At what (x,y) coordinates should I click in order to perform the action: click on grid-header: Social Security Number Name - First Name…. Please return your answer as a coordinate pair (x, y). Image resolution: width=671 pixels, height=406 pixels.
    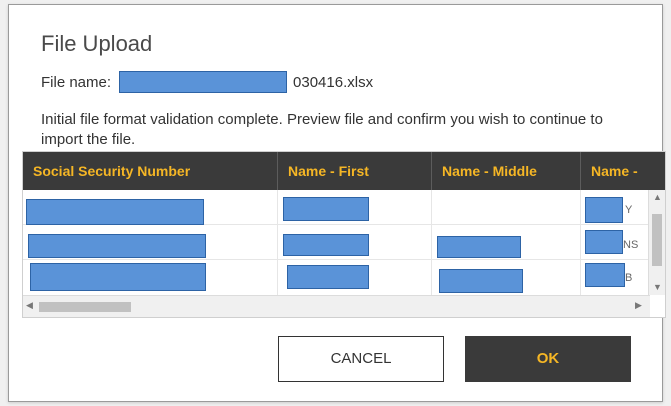
    Looking at the image, I should click on (344, 171).